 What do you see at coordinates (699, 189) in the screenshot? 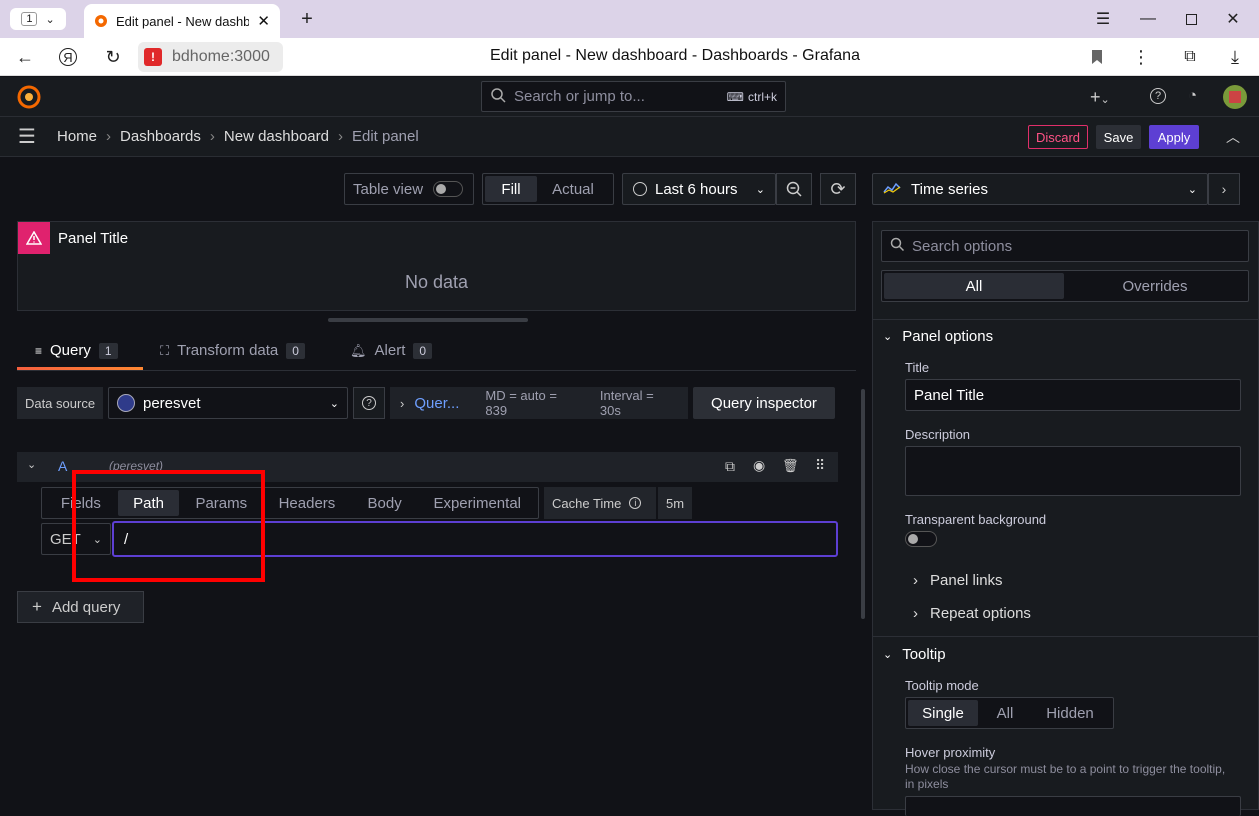
I see `time-range-picker: Last 6 hours ⌄` at bounding box center [699, 189].